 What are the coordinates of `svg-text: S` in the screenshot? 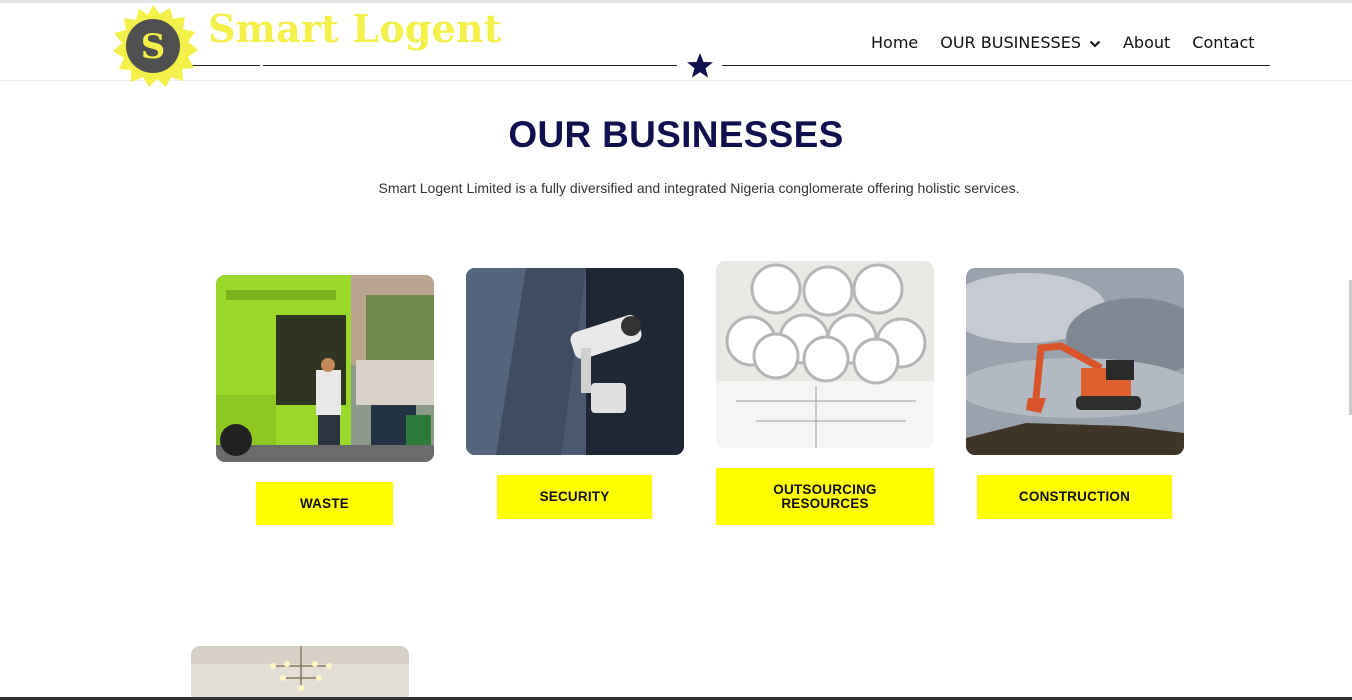 It's located at (153, 47).